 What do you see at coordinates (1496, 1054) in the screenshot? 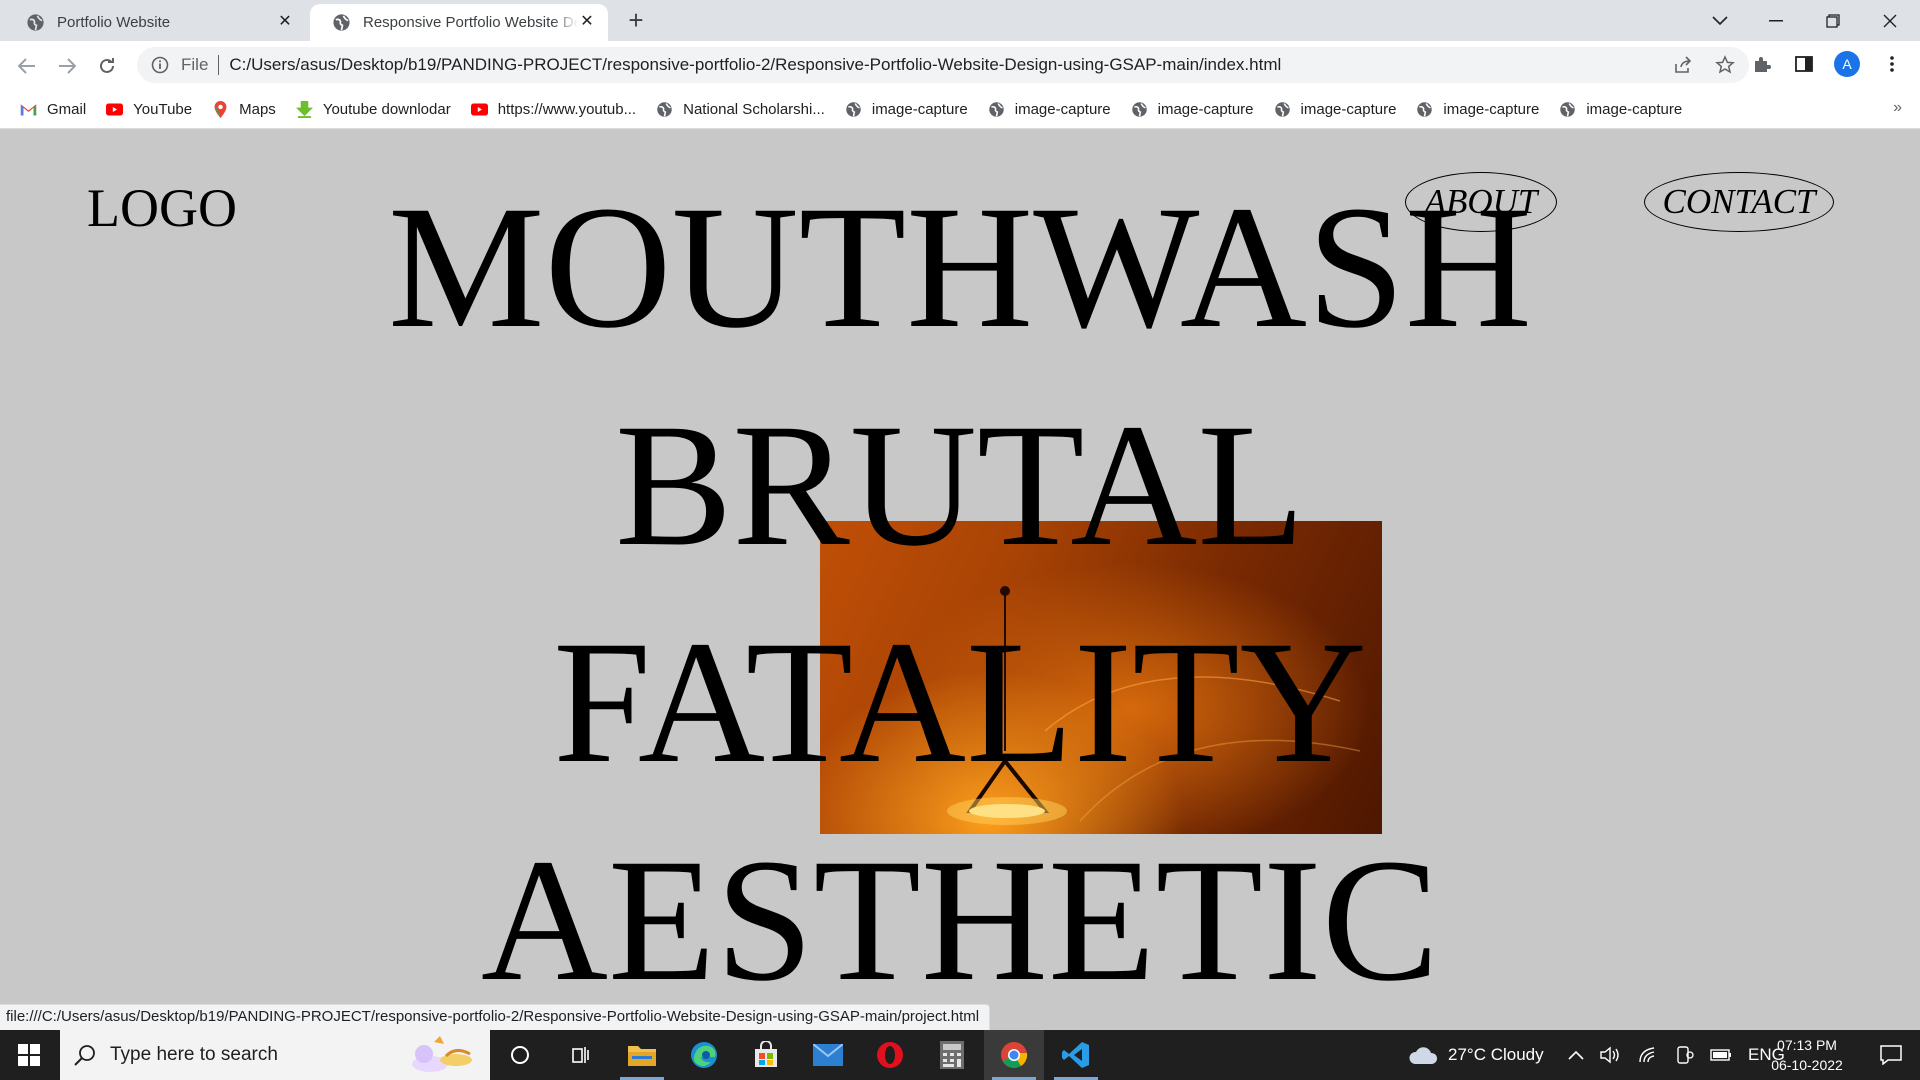
I see `weather-text: 27°C Cloudy` at bounding box center [1496, 1054].